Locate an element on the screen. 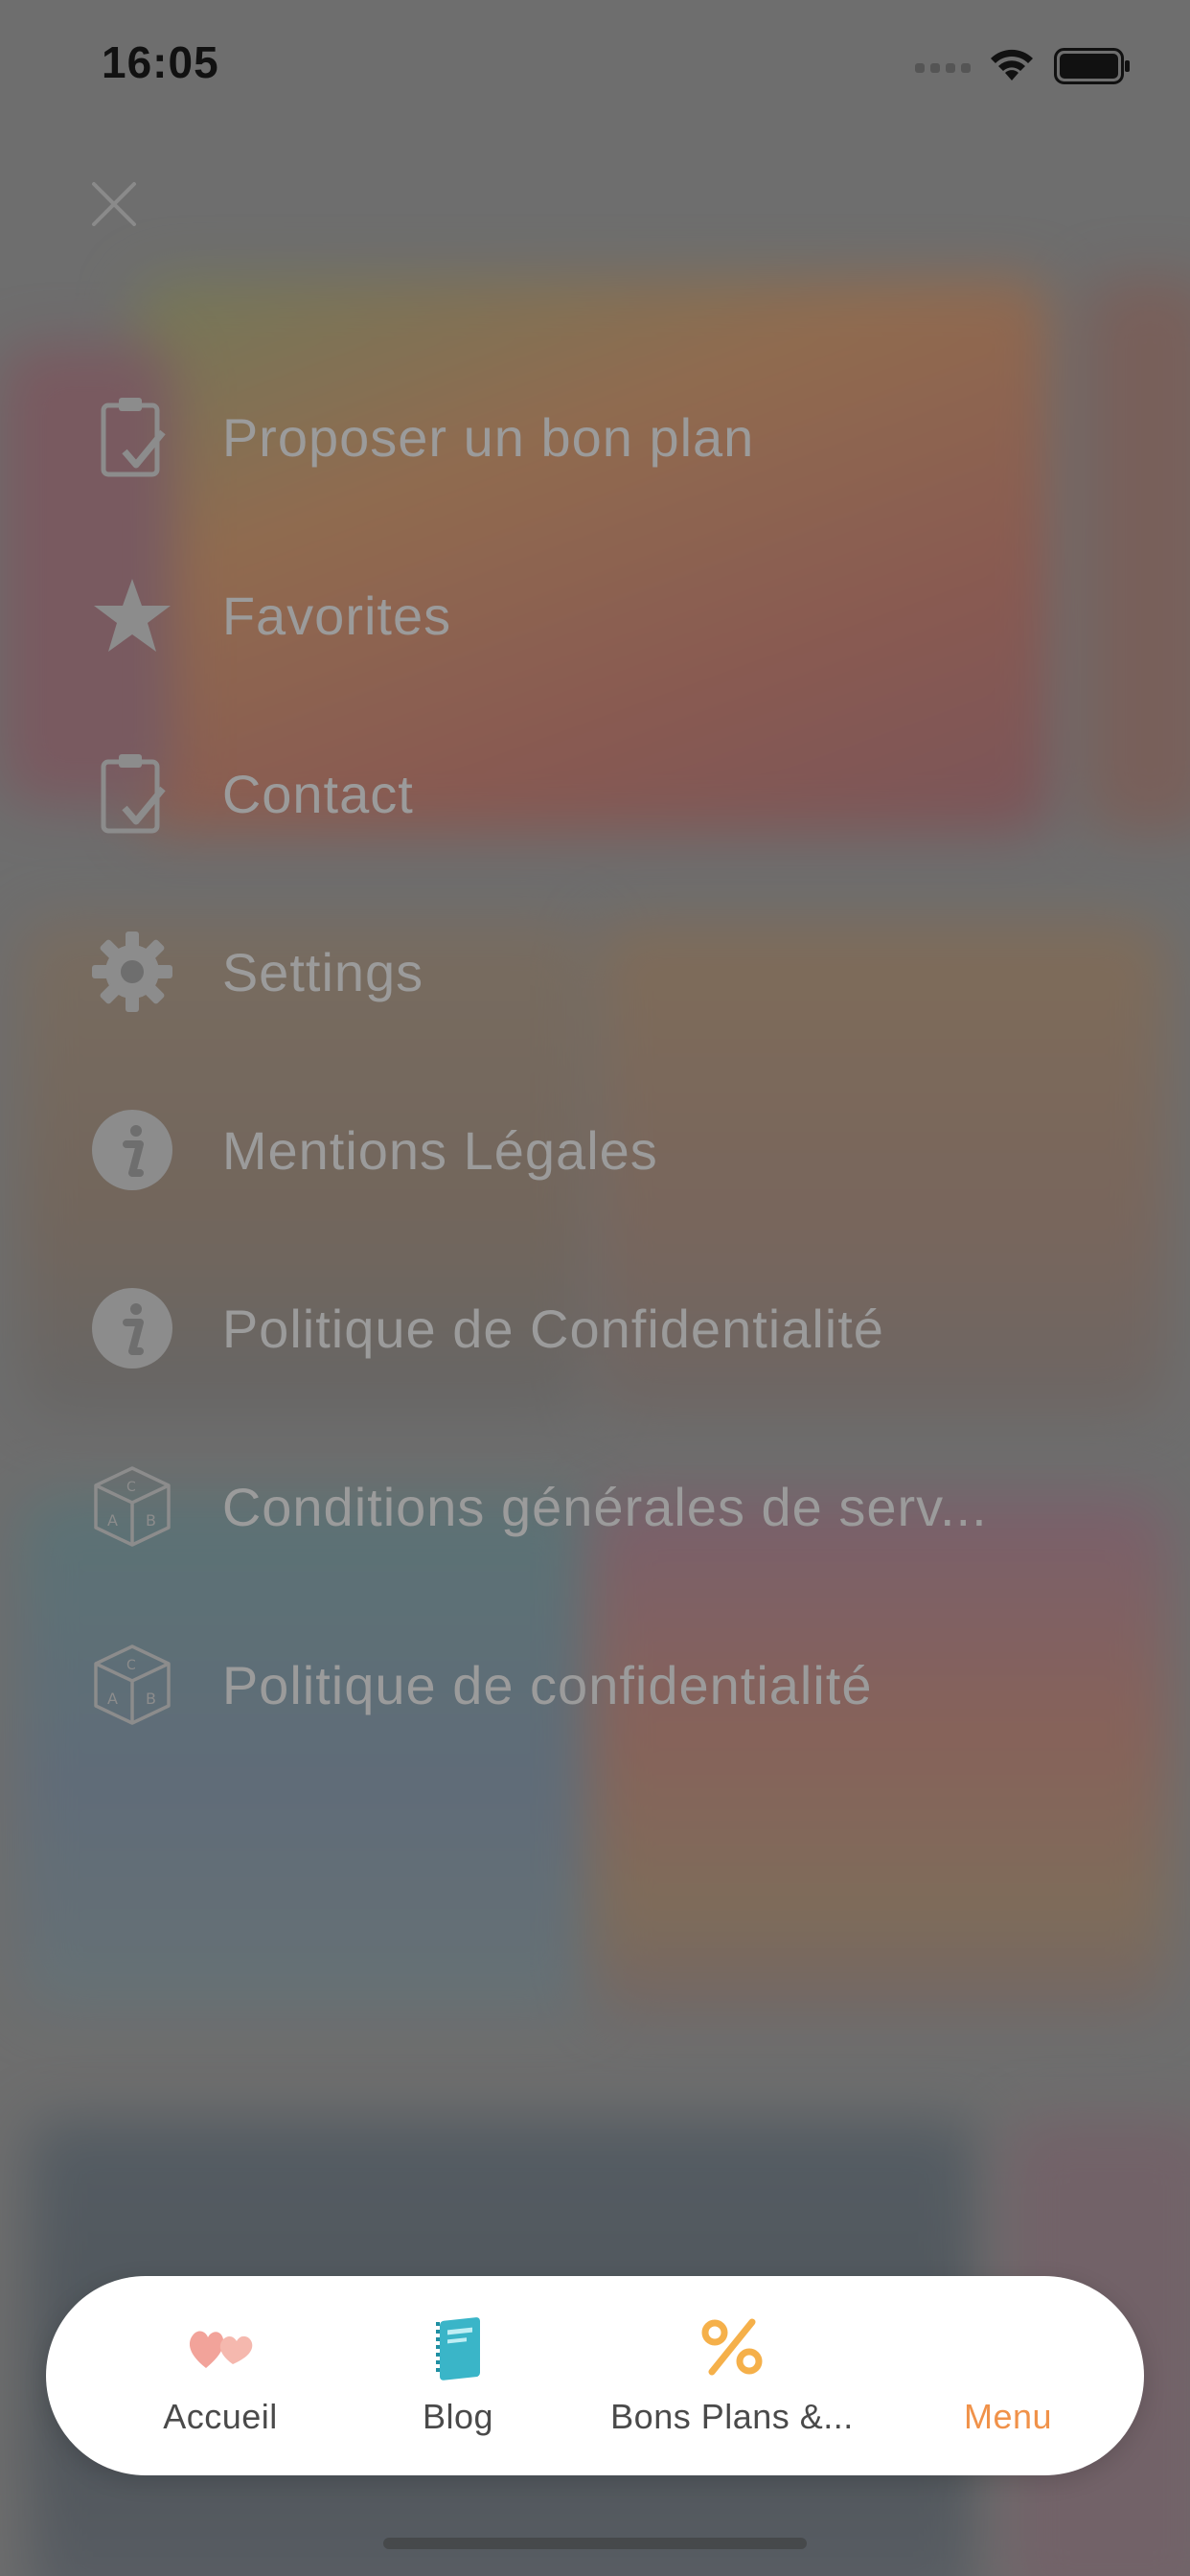  tab-label: Blog is located at coordinates (458, 2416).